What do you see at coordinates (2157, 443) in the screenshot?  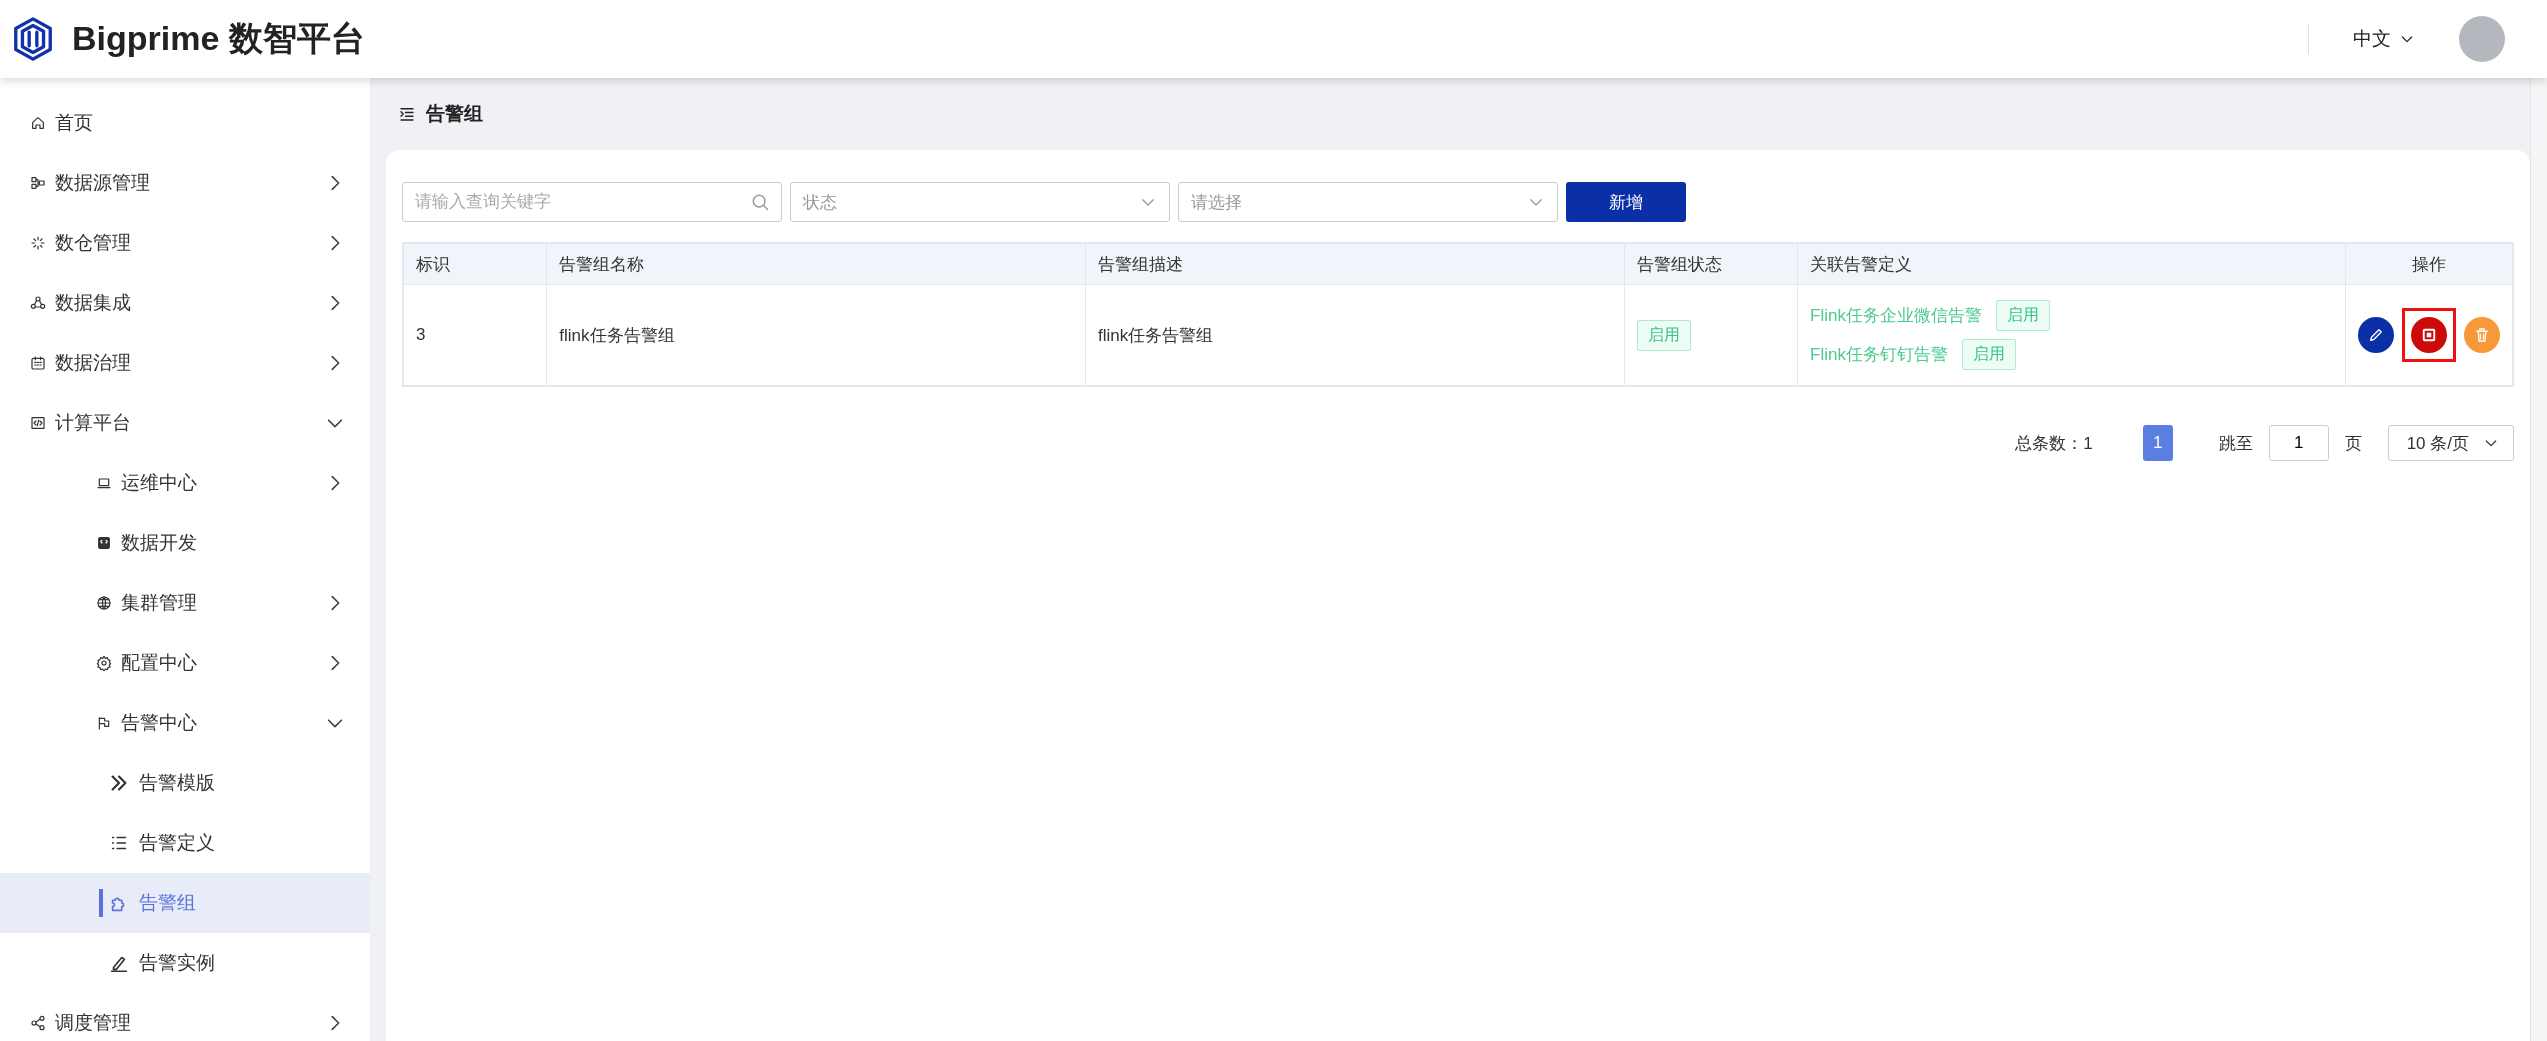 I see `page-number: 1` at bounding box center [2157, 443].